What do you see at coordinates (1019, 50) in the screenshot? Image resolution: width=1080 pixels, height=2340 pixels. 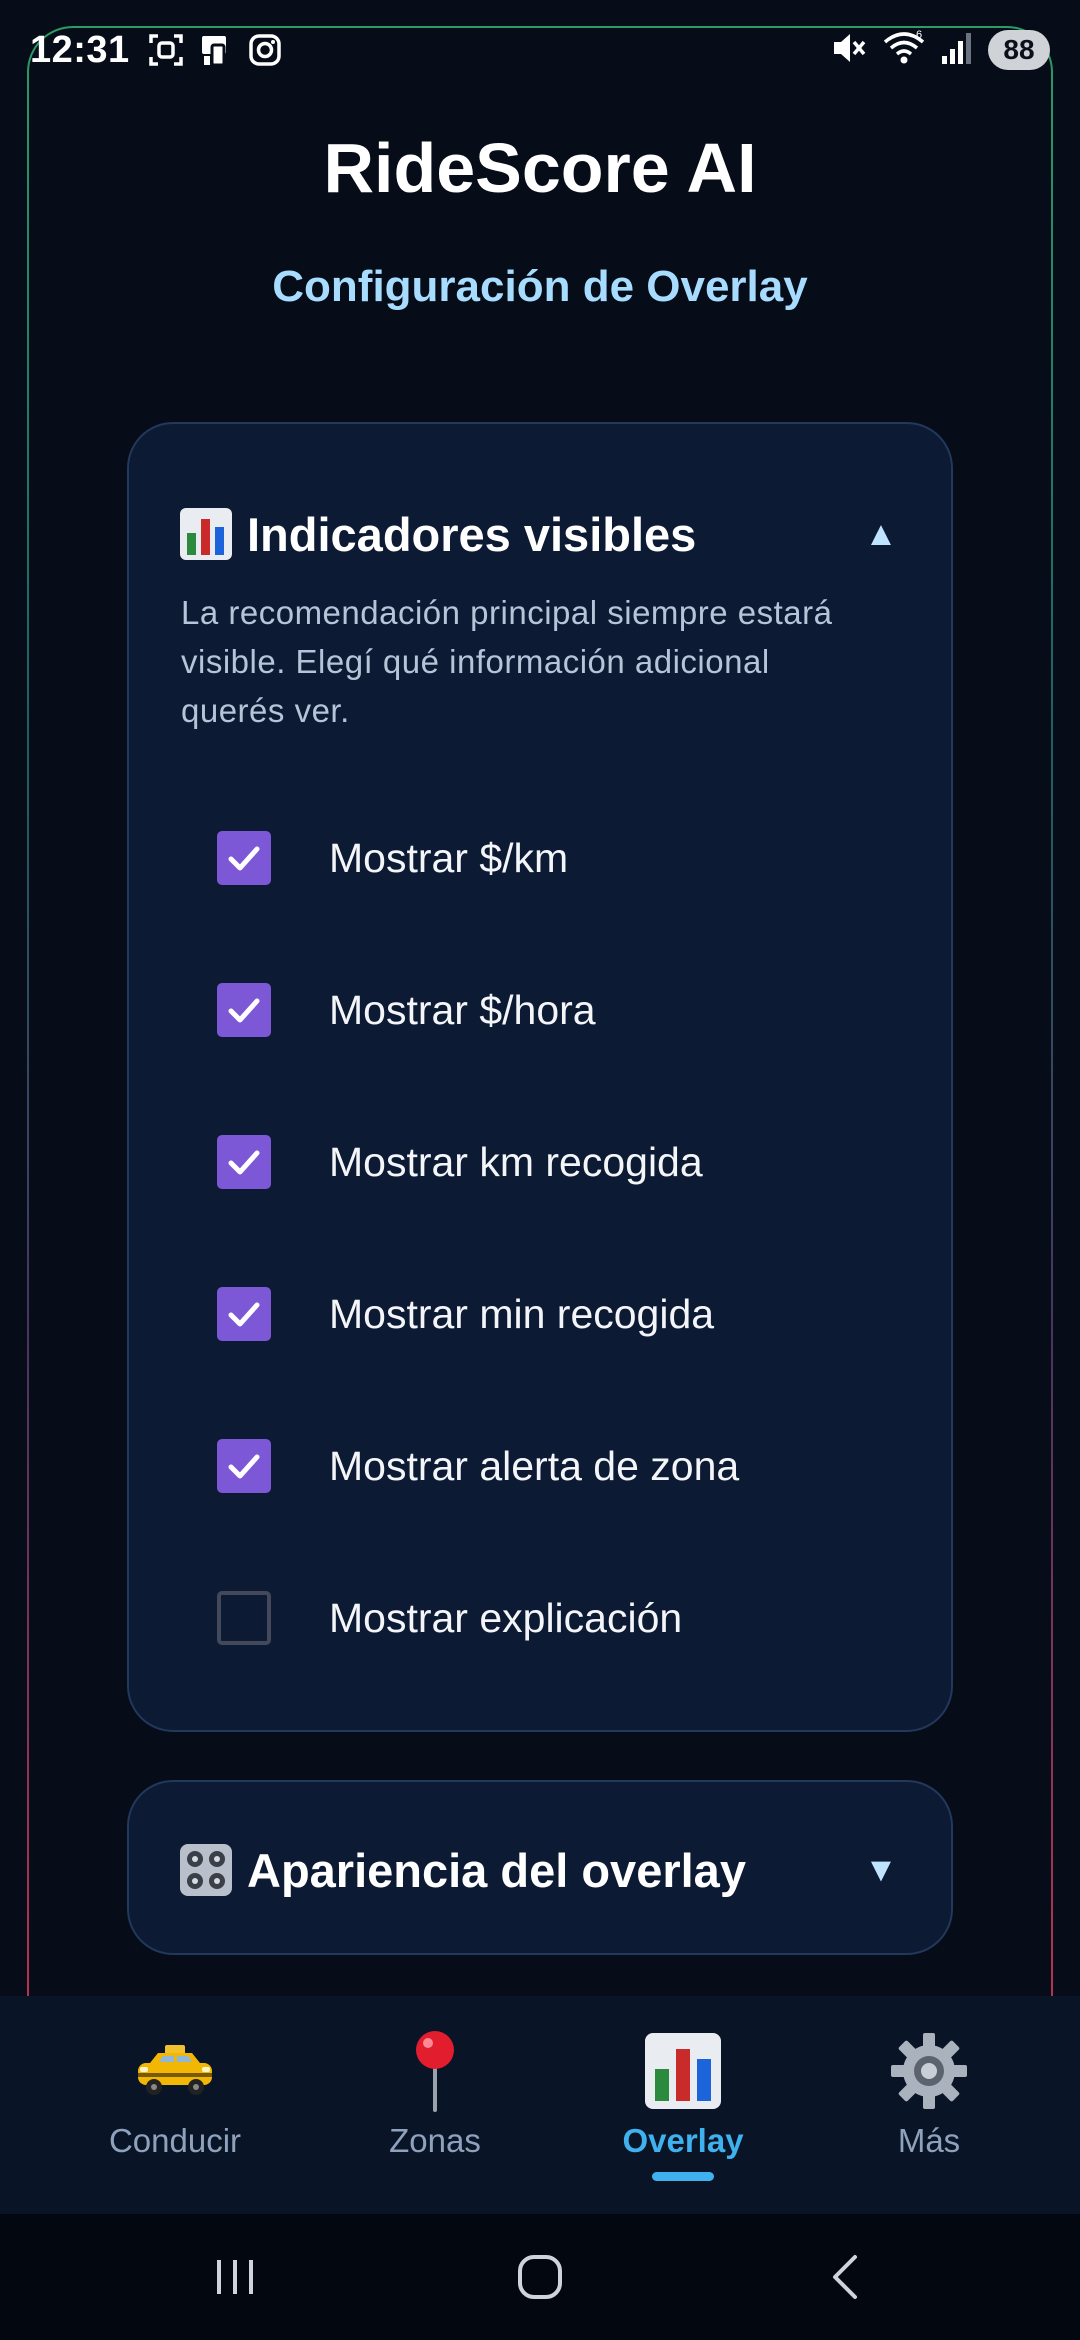 I see `battery-indicator: 88` at bounding box center [1019, 50].